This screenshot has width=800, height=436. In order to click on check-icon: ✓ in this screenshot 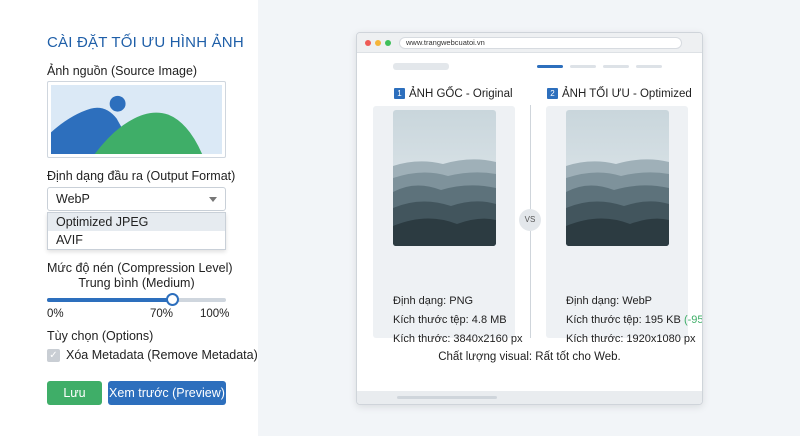, I will do `click(53, 355)`.